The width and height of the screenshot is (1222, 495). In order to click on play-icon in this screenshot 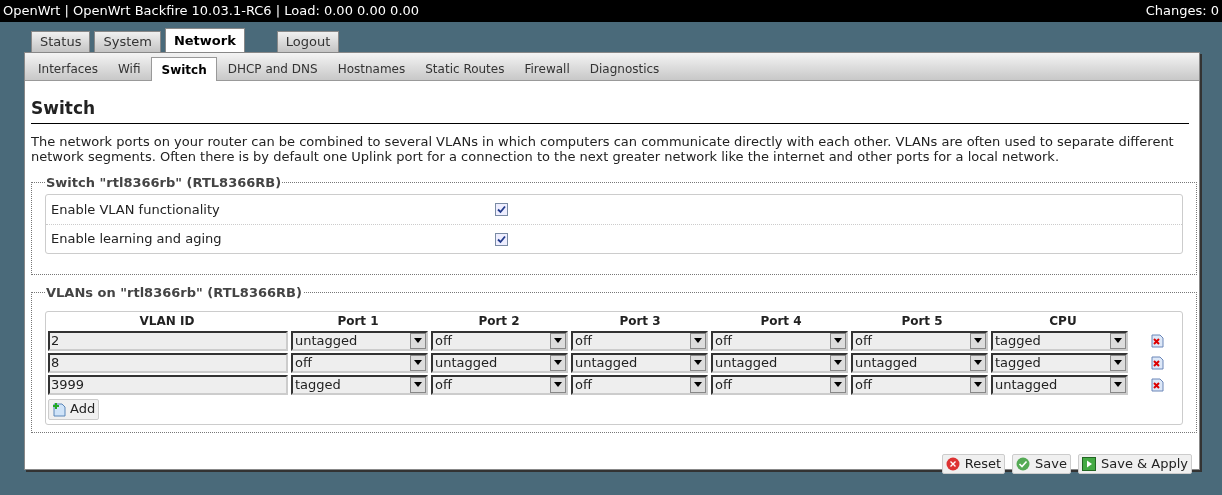, I will do `click(1089, 463)`.